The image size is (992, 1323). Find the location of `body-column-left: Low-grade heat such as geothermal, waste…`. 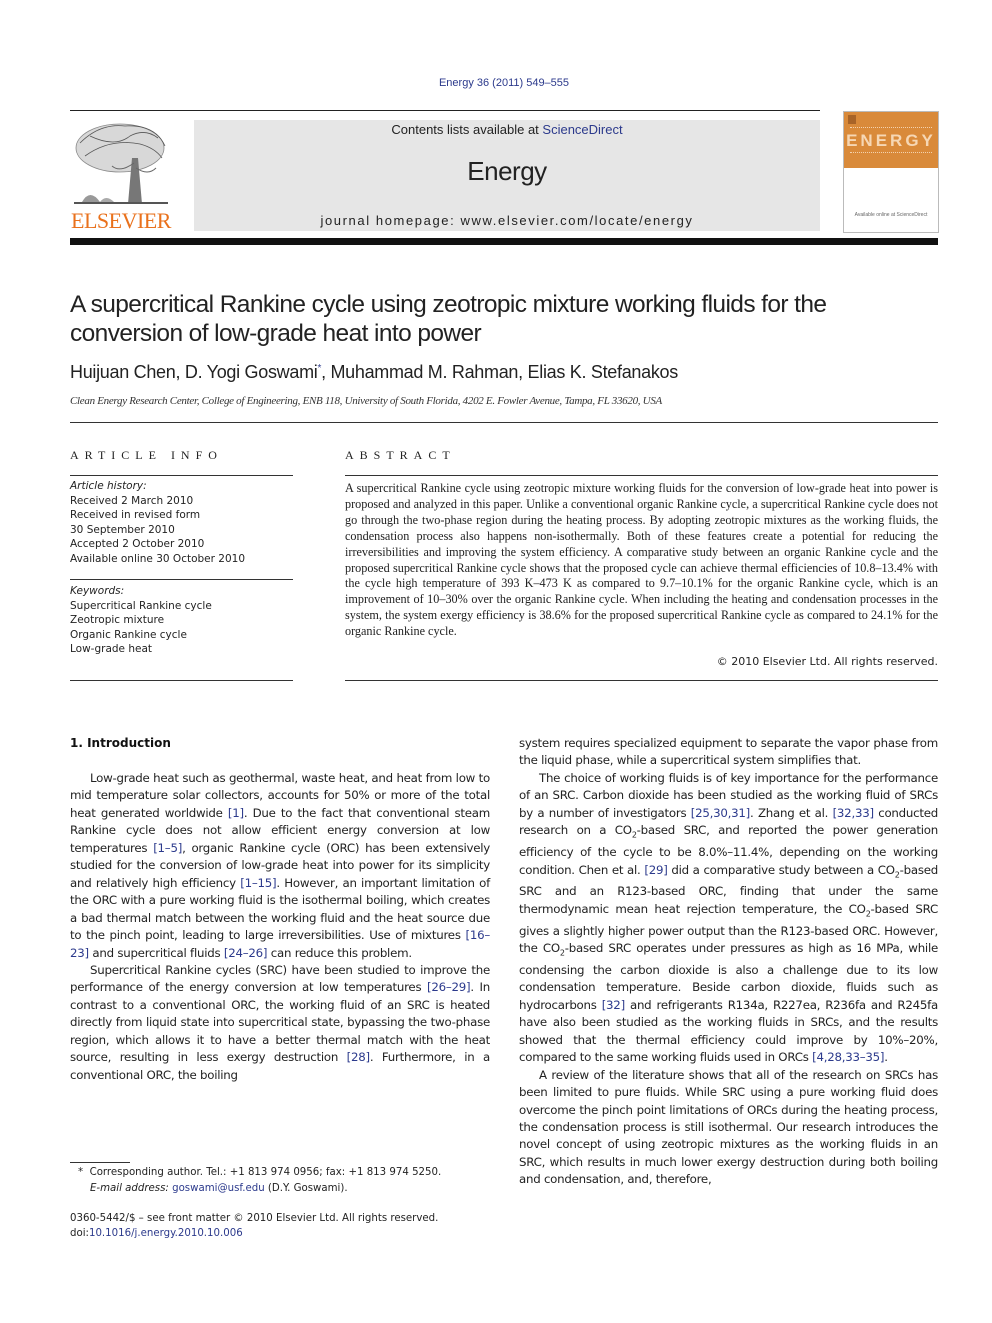

body-column-left: Low-grade heat such as geothermal, waste… is located at coordinates (280, 927).